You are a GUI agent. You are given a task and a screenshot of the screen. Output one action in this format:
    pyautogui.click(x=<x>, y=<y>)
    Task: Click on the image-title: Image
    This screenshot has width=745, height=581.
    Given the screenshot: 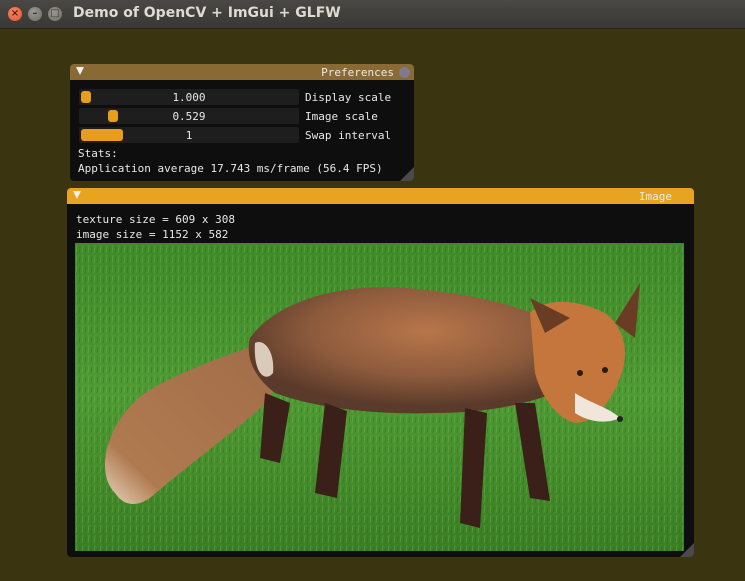 What is the action you would take?
    pyautogui.click(x=655, y=196)
    